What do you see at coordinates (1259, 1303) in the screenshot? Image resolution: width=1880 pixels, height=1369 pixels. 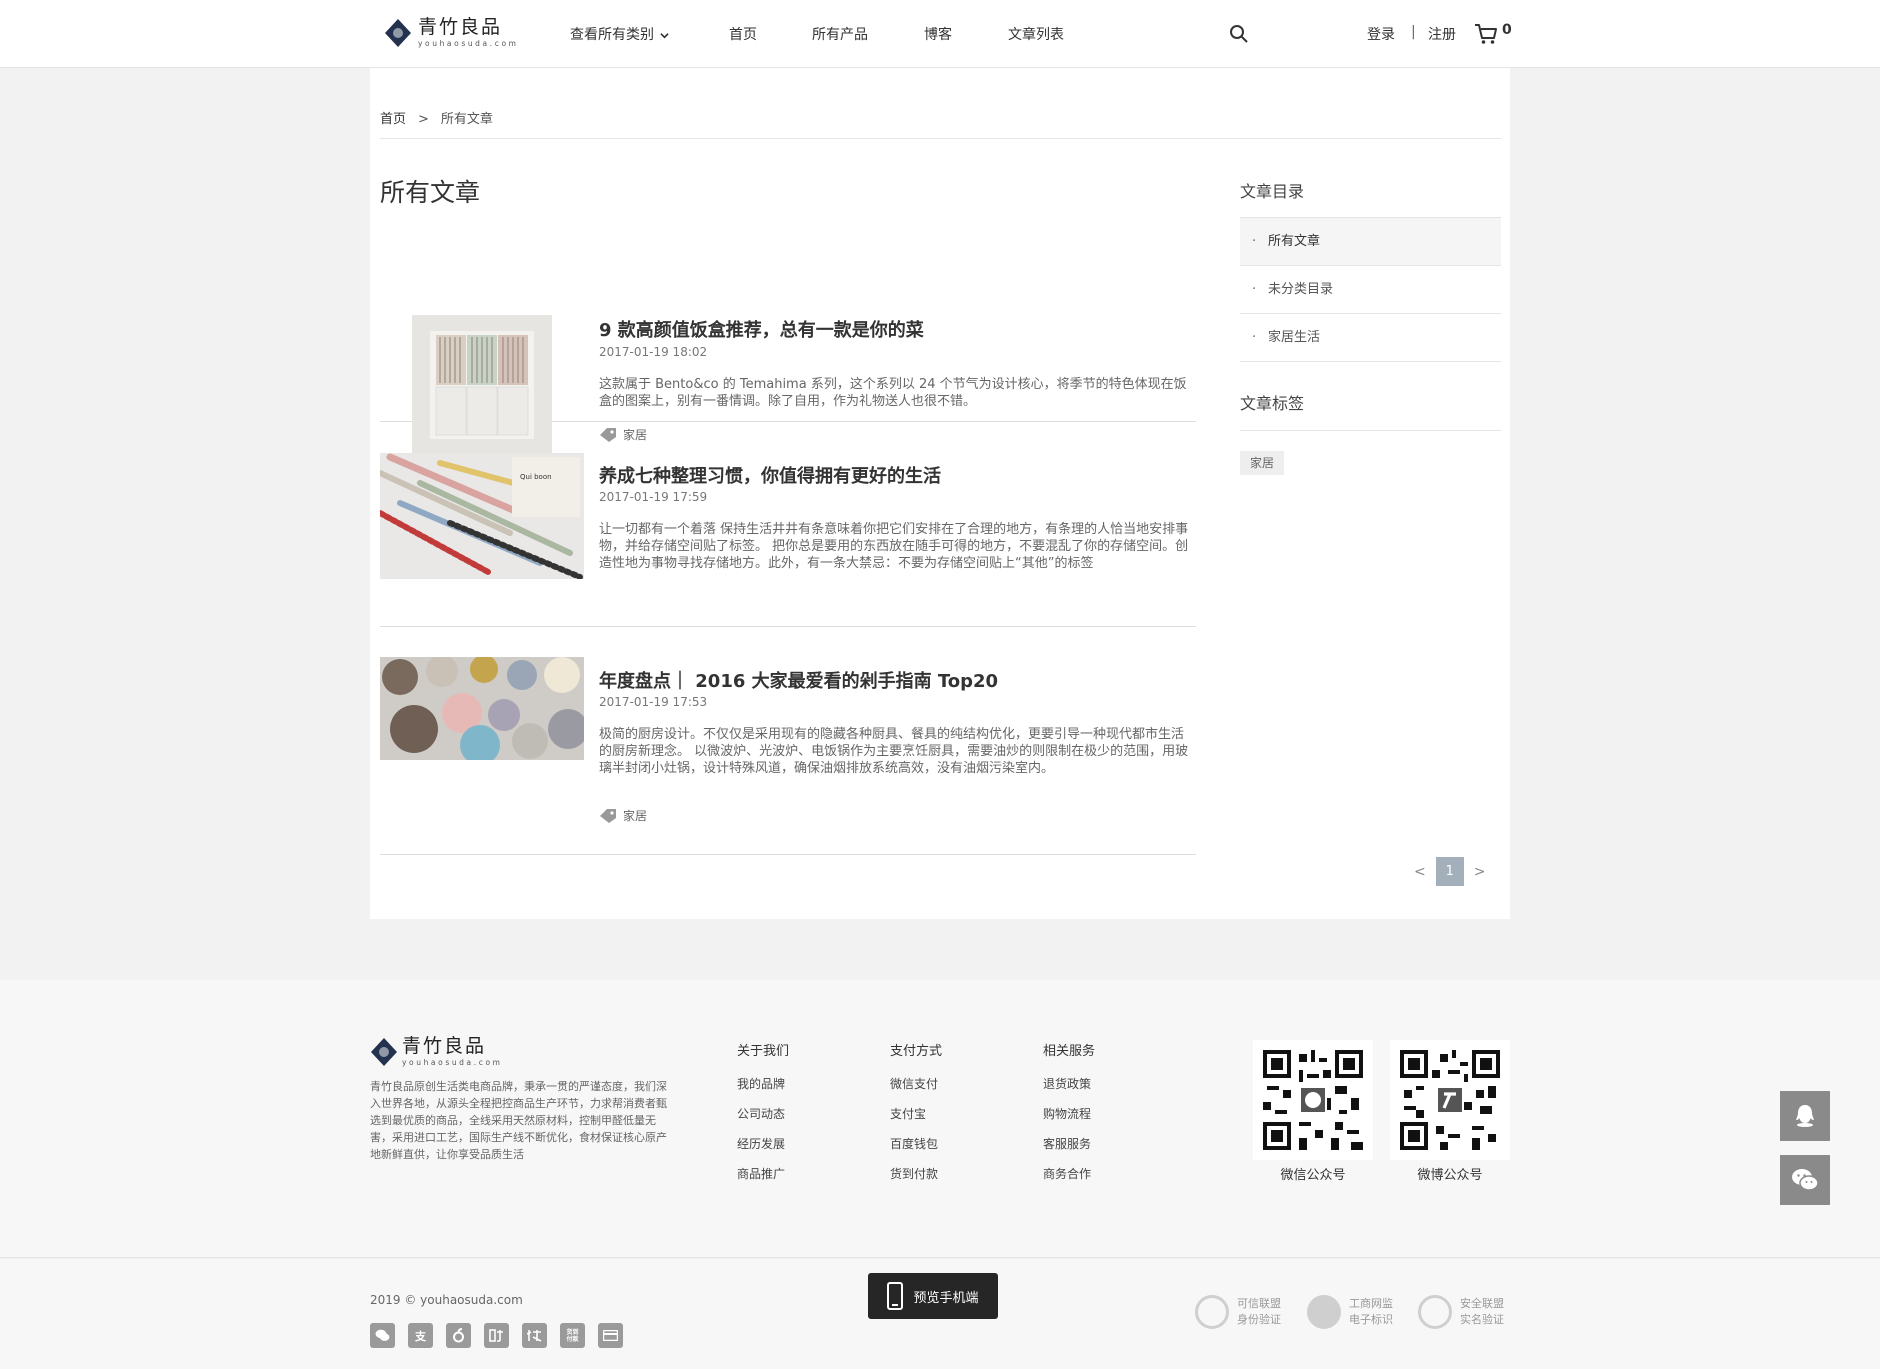 I see `cert-line: 可信联盟` at bounding box center [1259, 1303].